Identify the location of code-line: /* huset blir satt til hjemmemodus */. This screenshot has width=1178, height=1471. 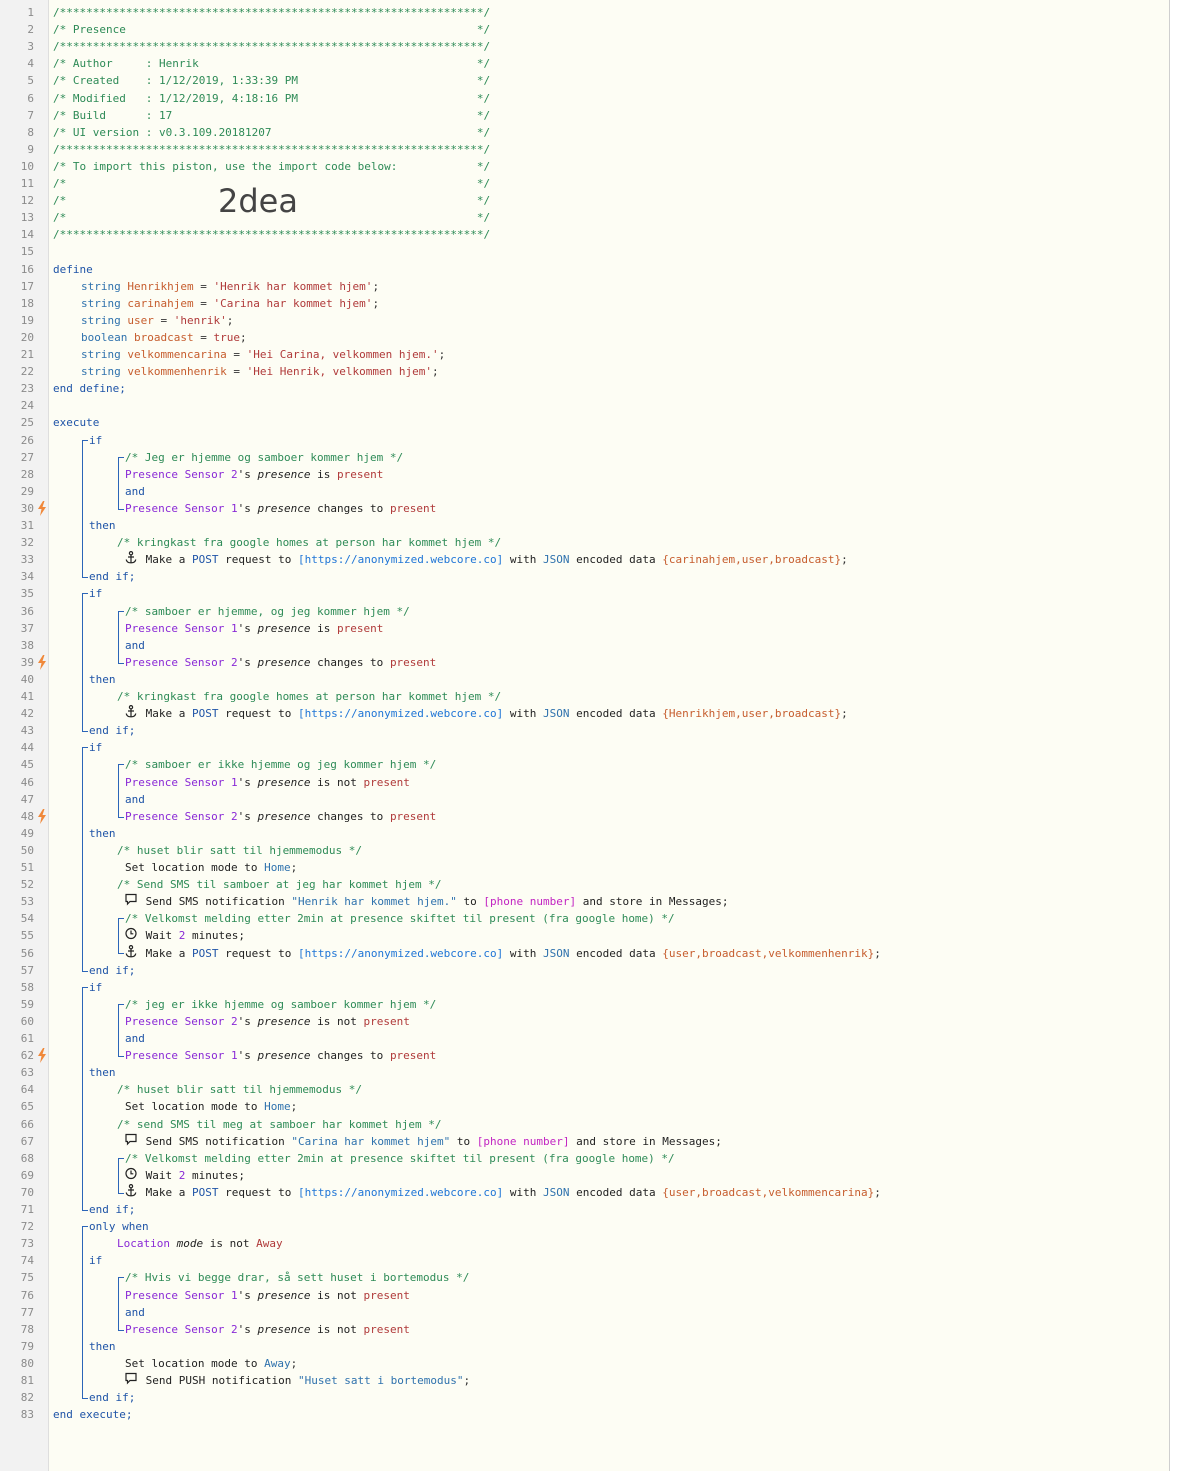
(584, 1089).